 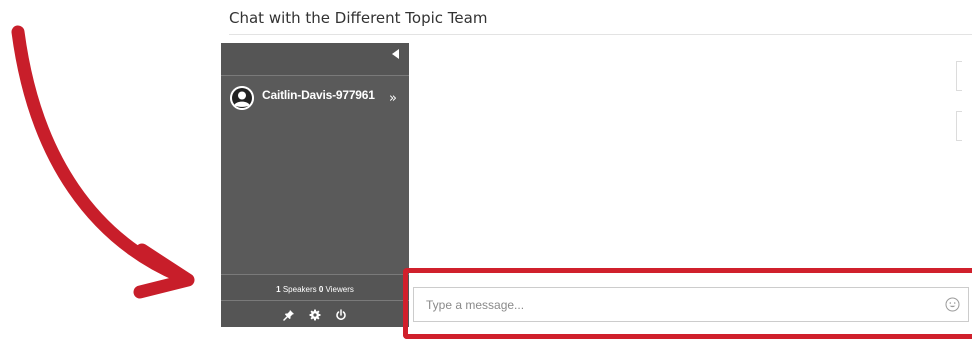 I want to click on sidebar-header, so click(x=315, y=59).